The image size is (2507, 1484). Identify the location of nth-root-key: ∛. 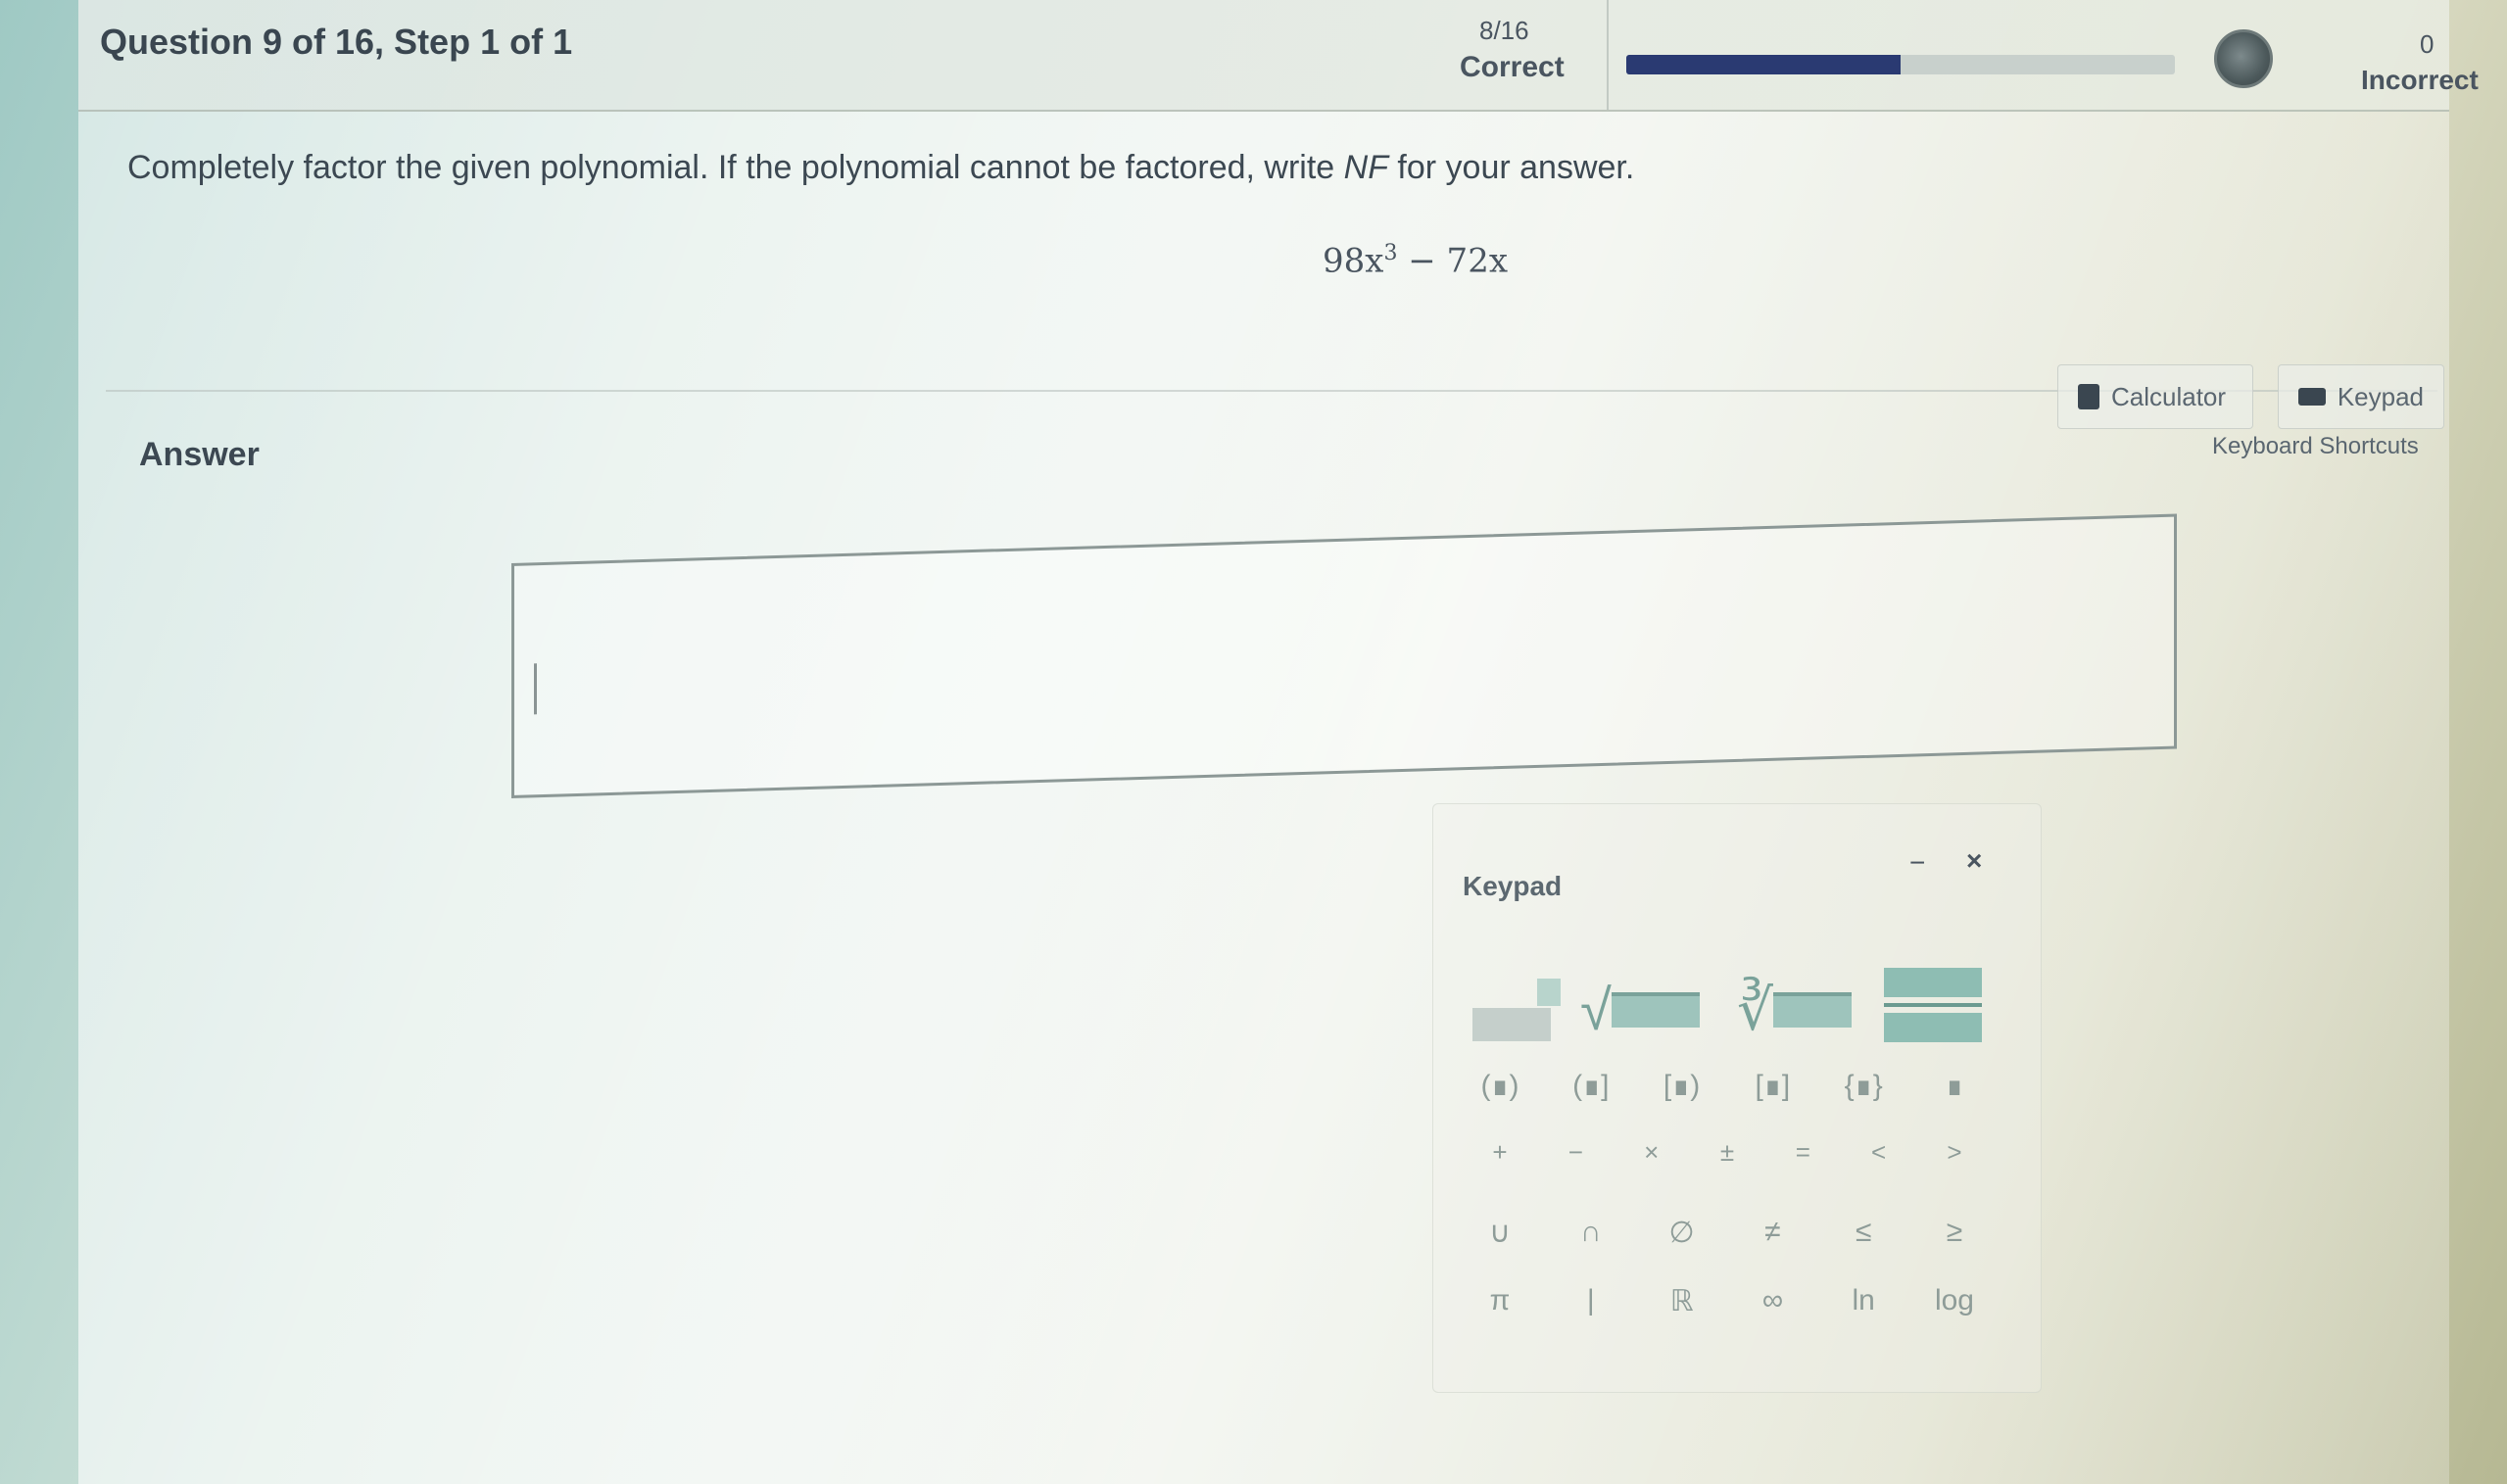
(1800, 1010).